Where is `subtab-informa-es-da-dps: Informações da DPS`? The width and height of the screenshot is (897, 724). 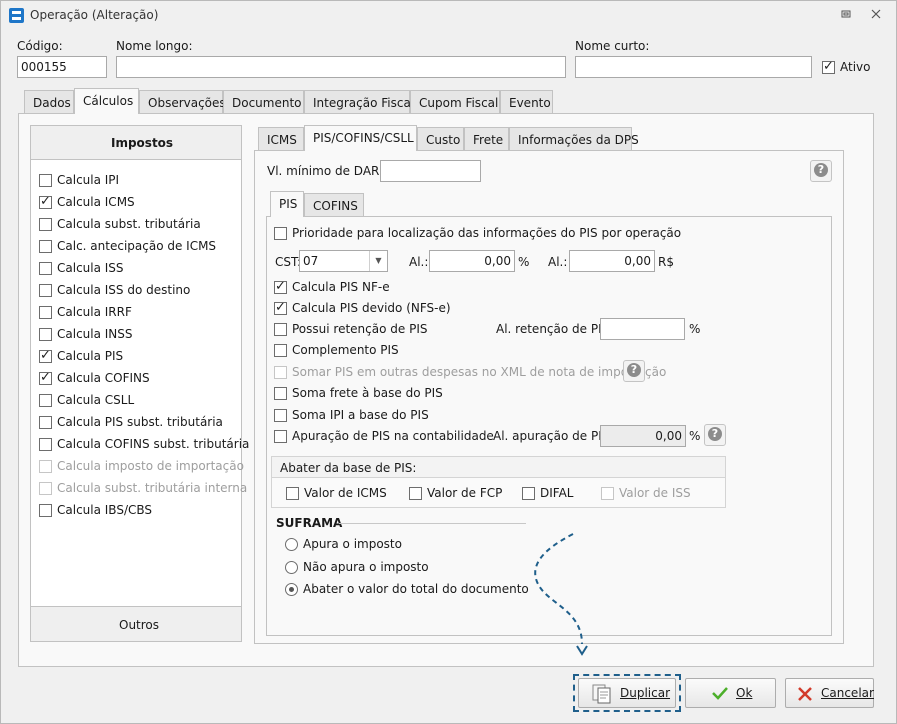
subtab-informa-es-da-dps: Informações da DPS is located at coordinates (574, 139).